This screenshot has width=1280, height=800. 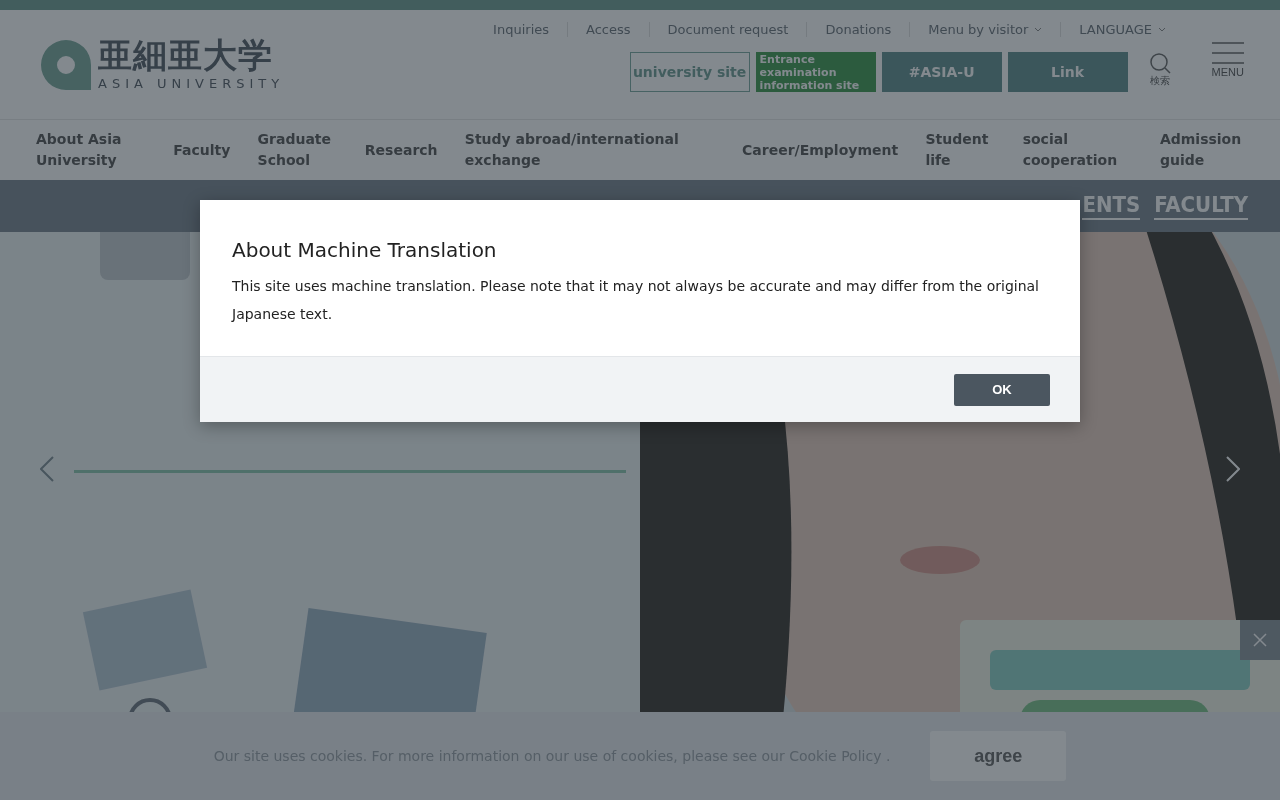 What do you see at coordinates (521, 29) in the screenshot?
I see `utility-link: Inquiries` at bounding box center [521, 29].